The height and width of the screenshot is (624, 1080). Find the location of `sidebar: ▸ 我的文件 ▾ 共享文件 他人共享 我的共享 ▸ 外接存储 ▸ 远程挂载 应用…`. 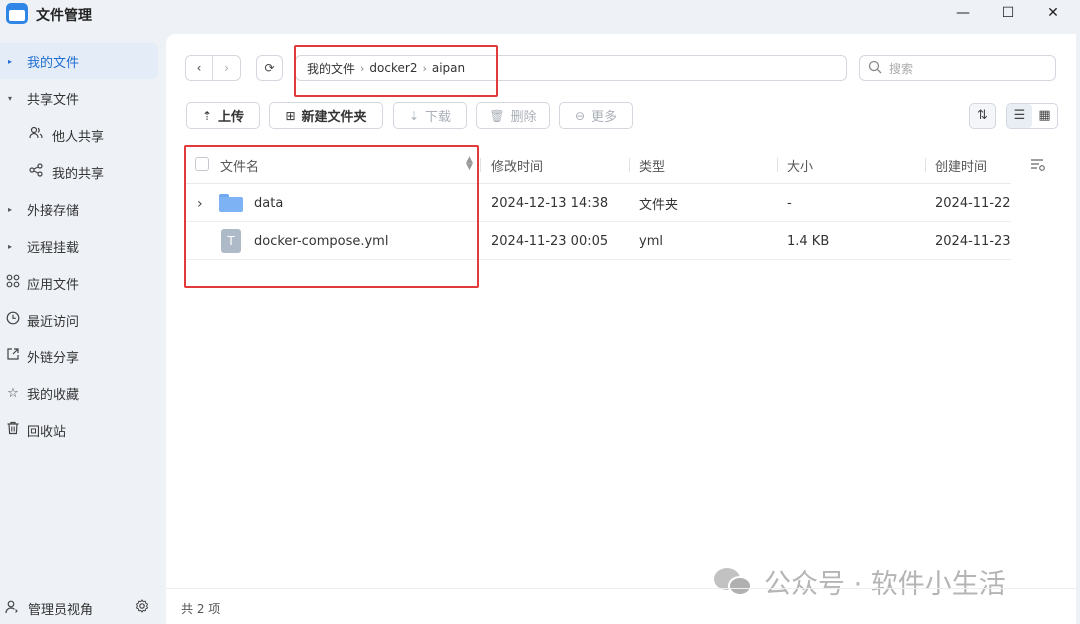

sidebar: ▸ 我的文件 ▾ 共享文件 他人共享 我的共享 ▸ 外接存储 ▸ 远程挂载 应用… is located at coordinates (83, 330).